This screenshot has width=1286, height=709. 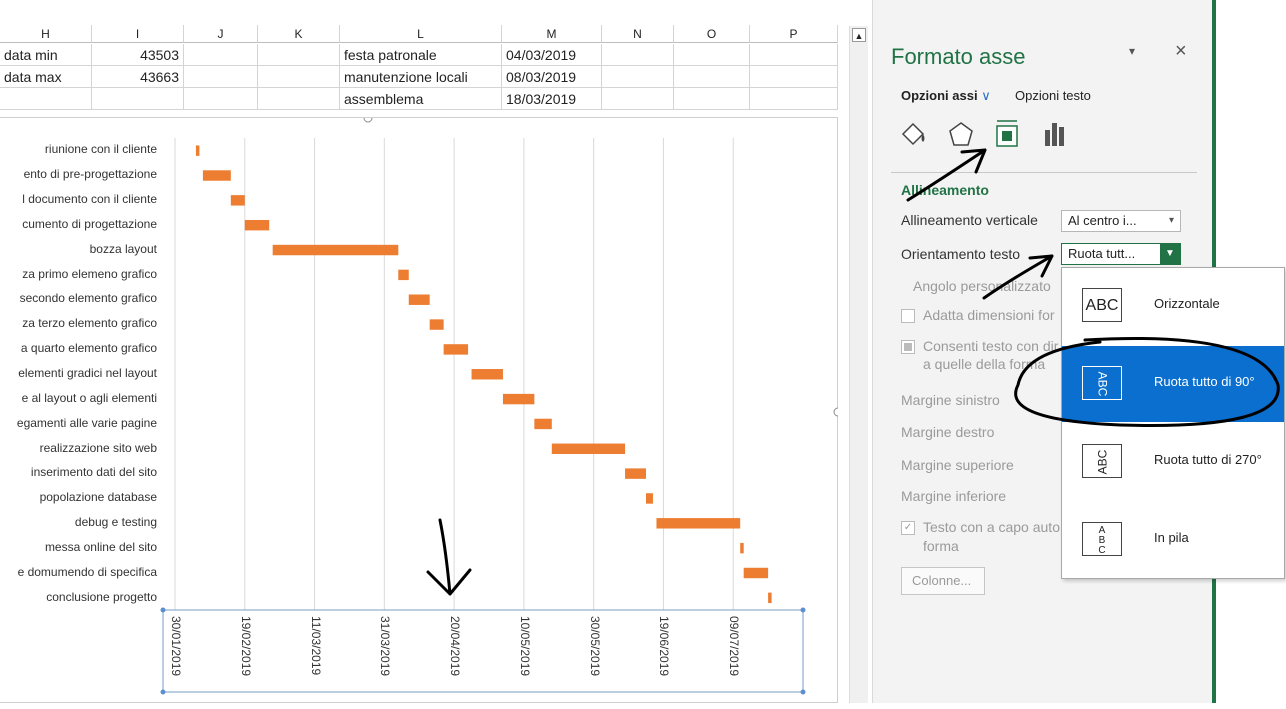 What do you see at coordinates (46, 34) in the screenshot?
I see `column-header-h: H` at bounding box center [46, 34].